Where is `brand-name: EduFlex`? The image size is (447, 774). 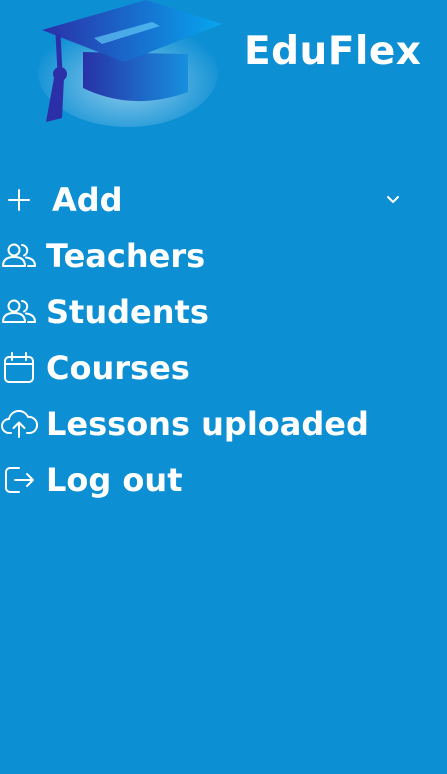
brand-name: EduFlex is located at coordinates (333, 51).